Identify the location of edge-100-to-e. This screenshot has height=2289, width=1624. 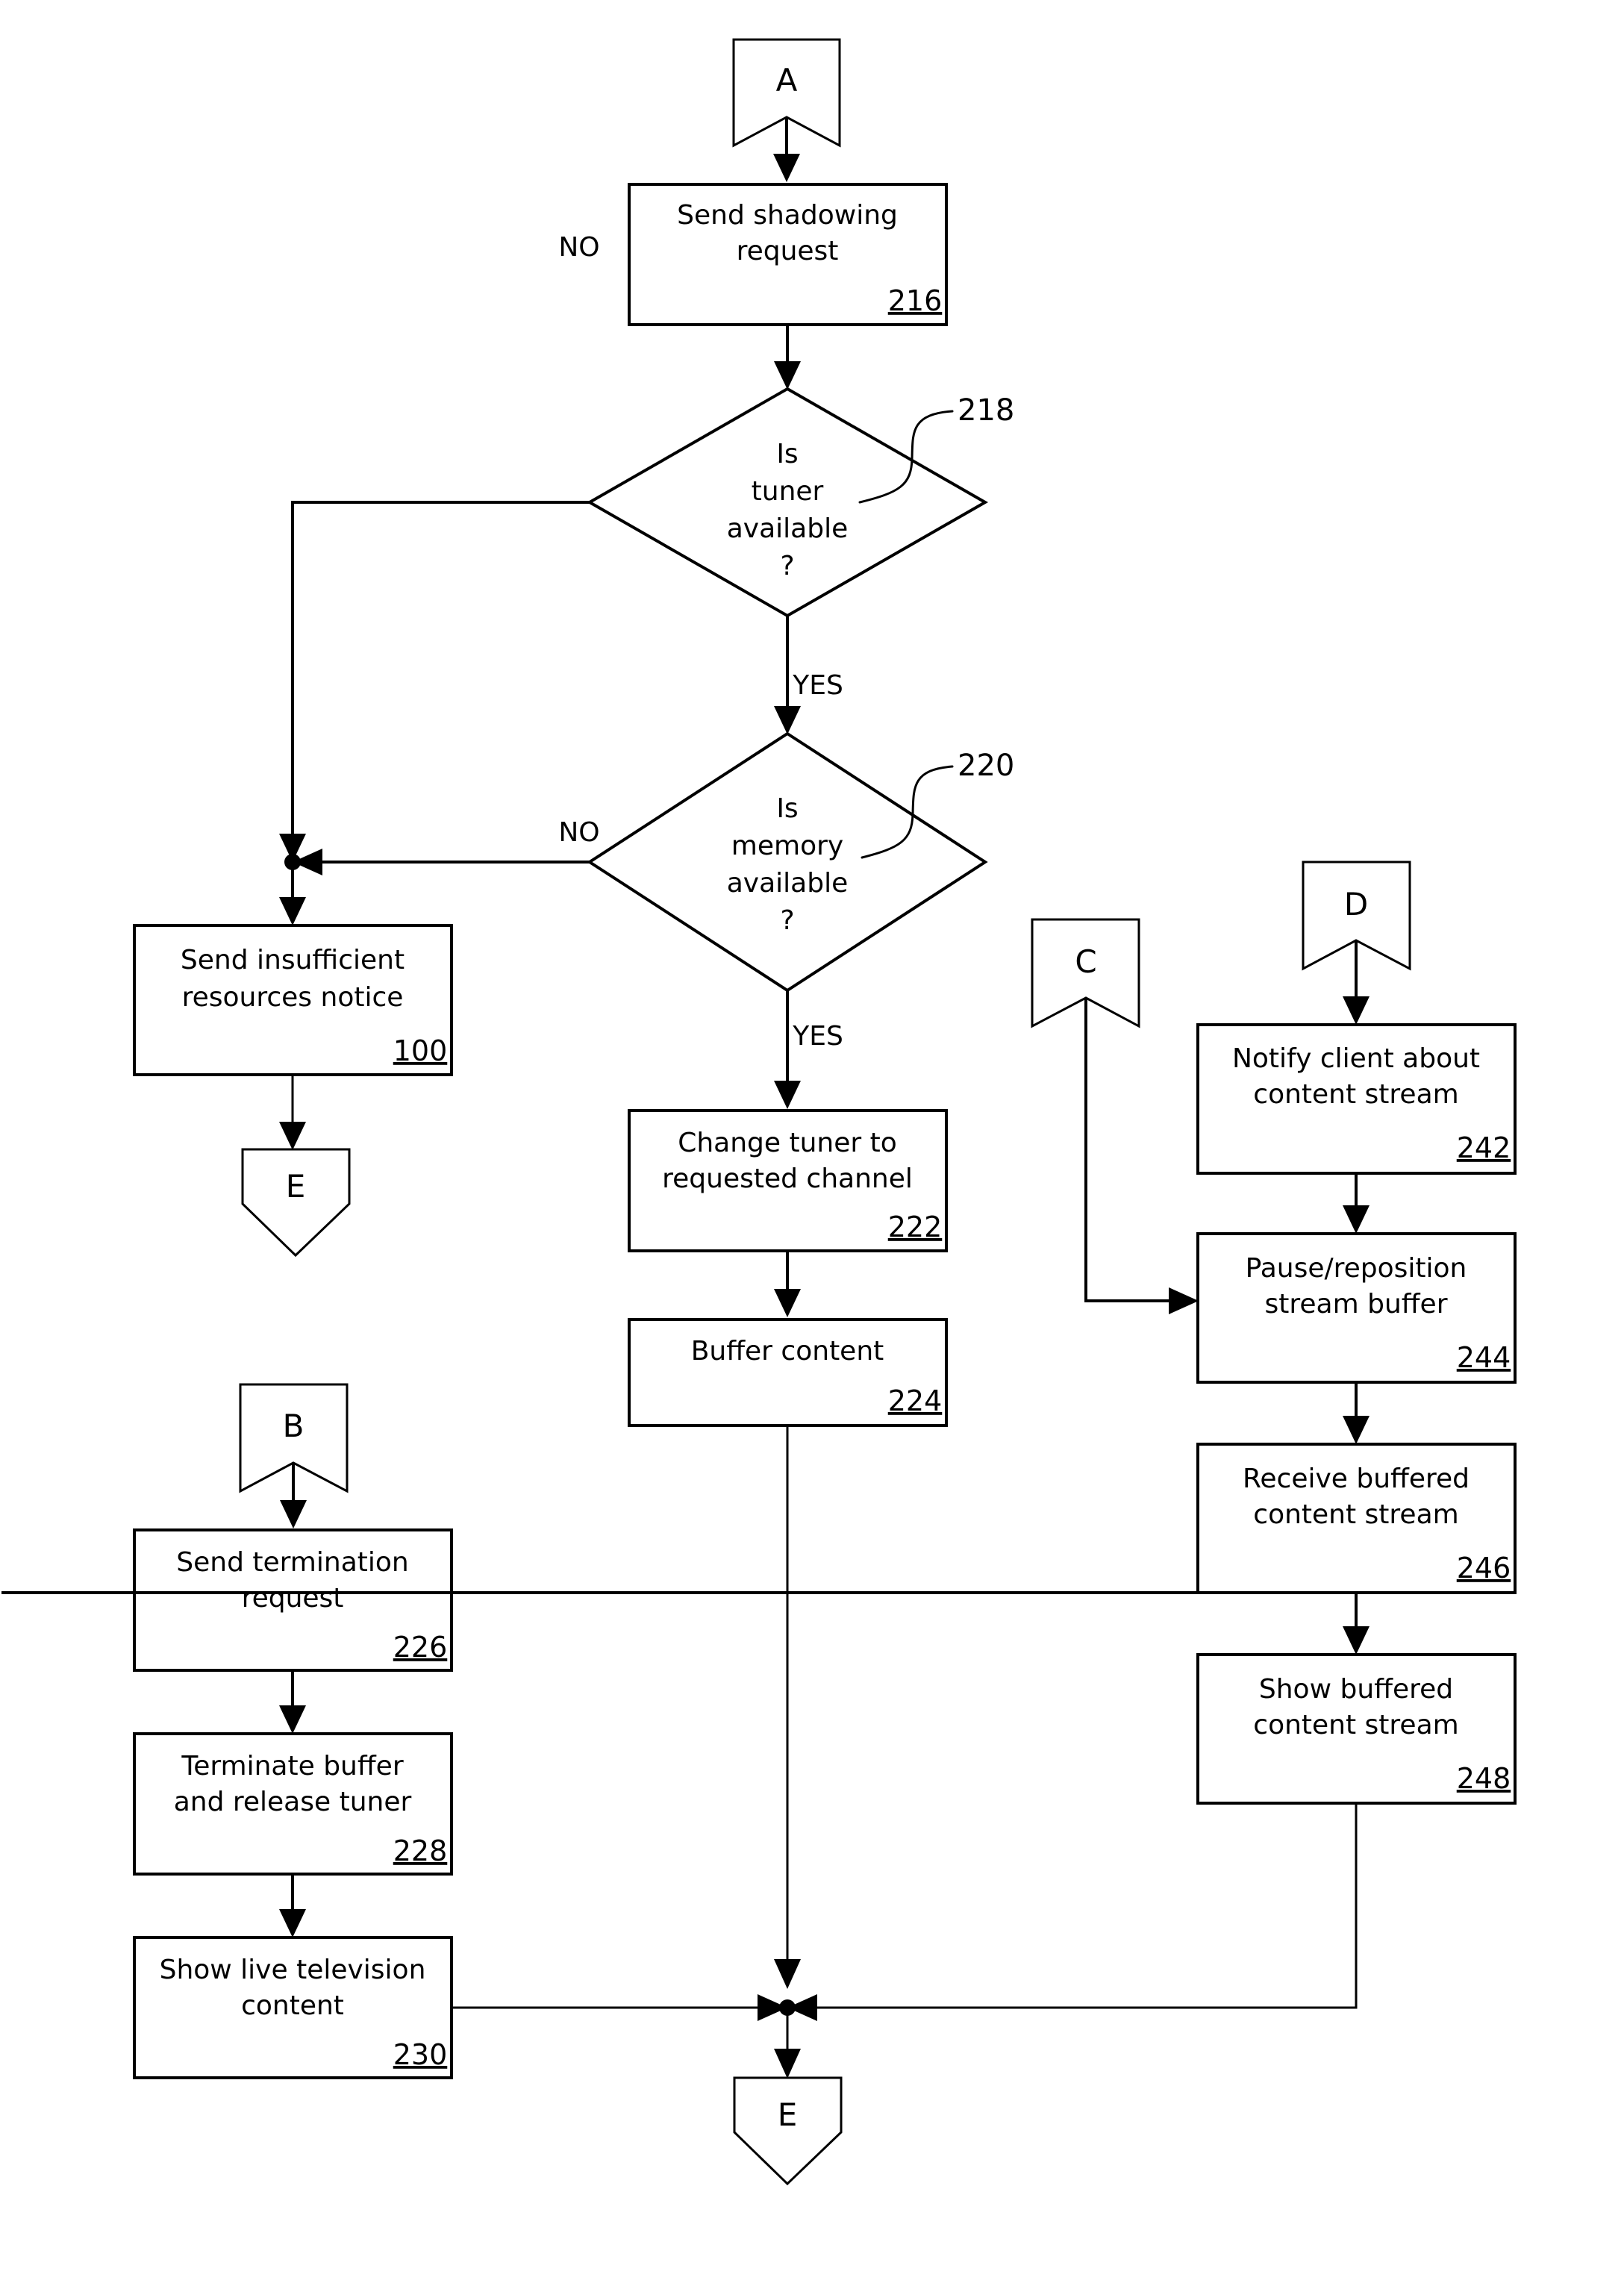
(292, 1112).